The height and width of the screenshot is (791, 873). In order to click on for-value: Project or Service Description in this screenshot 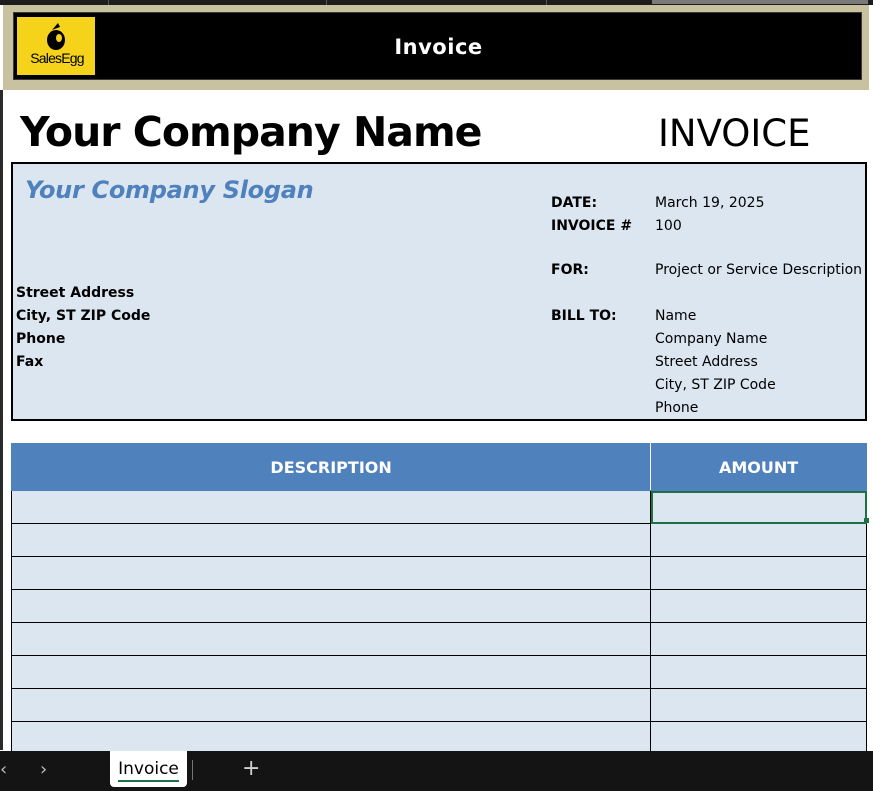, I will do `click(758, 270)`.